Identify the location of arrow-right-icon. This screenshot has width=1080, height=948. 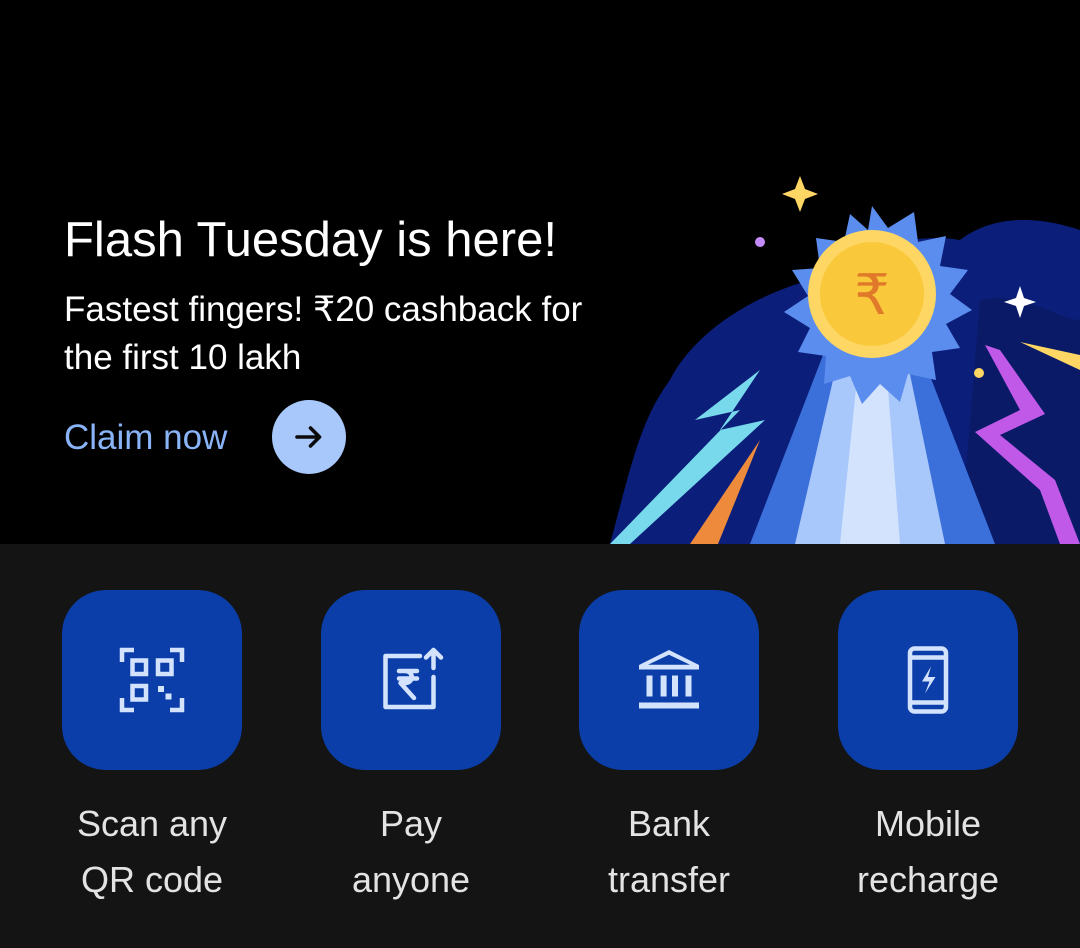
(308, 437).